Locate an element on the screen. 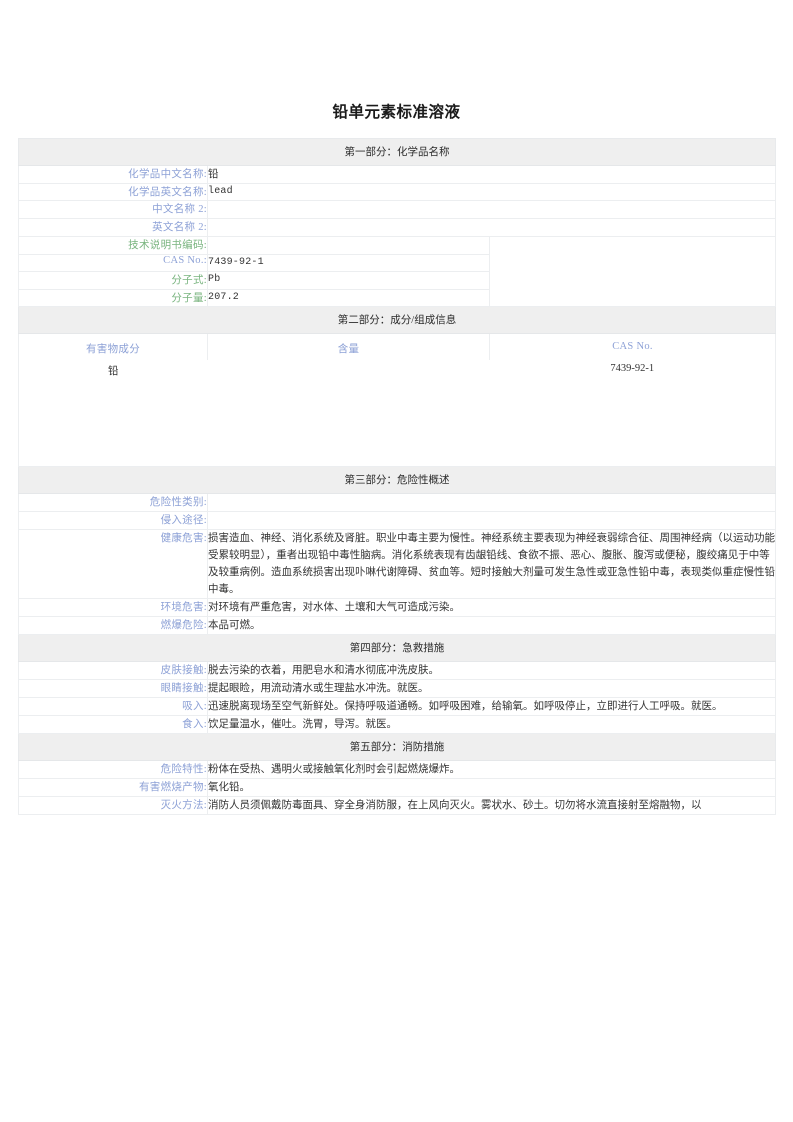  field-label-molecular-formula: 分子式: is located at coordinates (113, 280).